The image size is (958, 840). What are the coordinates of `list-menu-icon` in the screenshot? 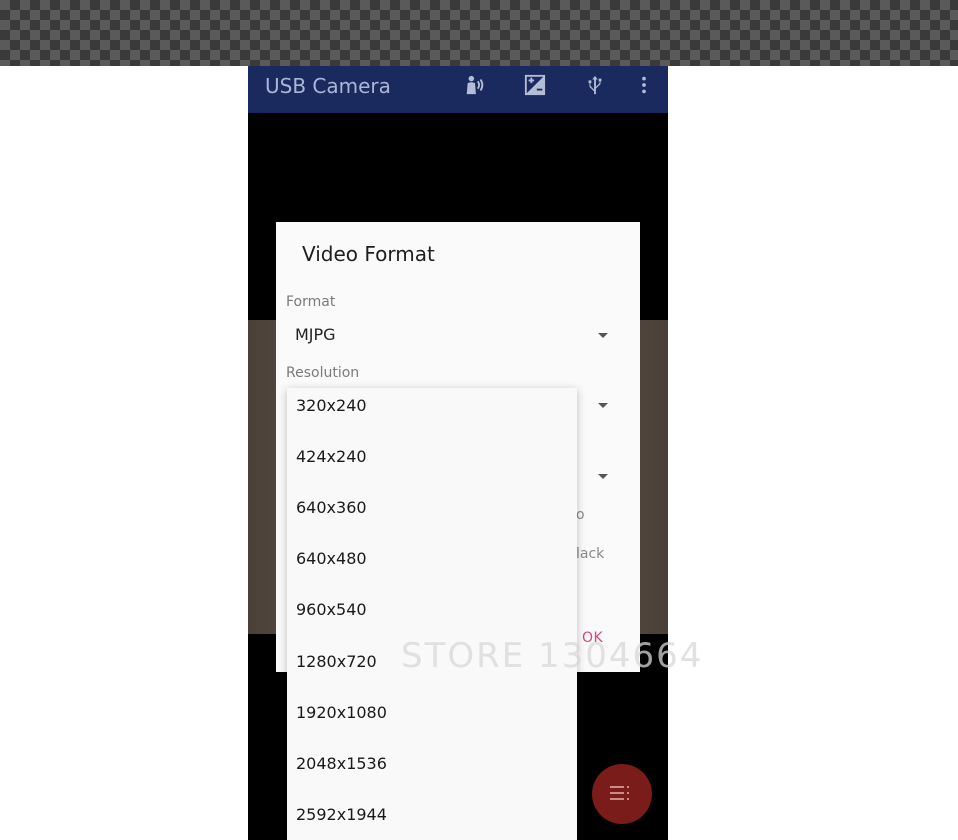 It's located at (619, 793).